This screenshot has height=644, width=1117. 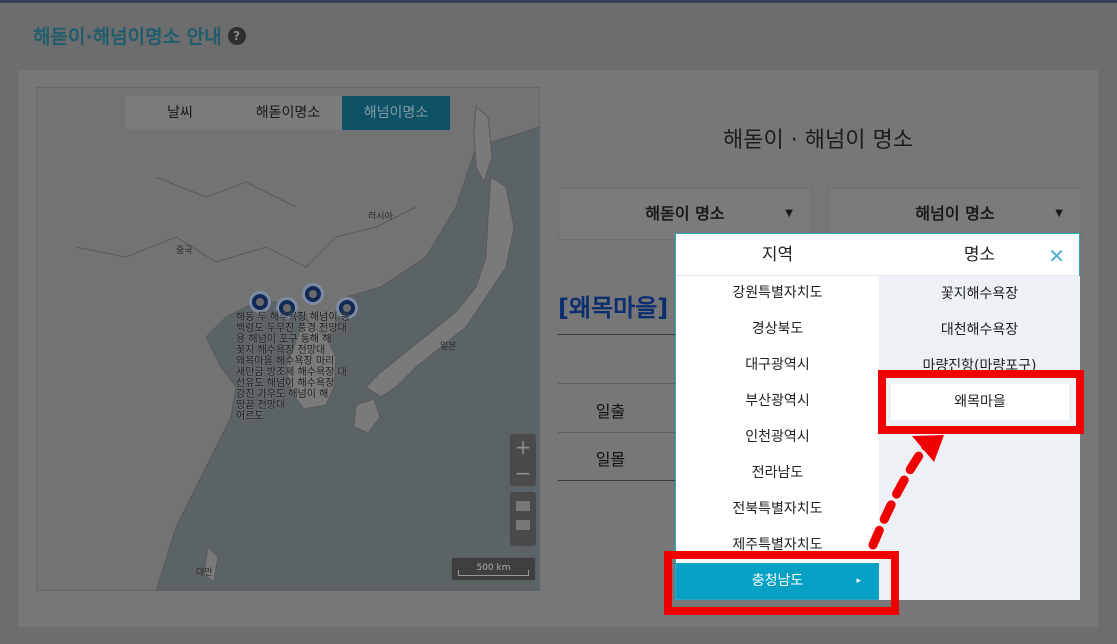 What do you see at coordinates (204, 573) in the screenshot?
I see `map-label-taiwan: 대만` at bounding box center [204, 573].